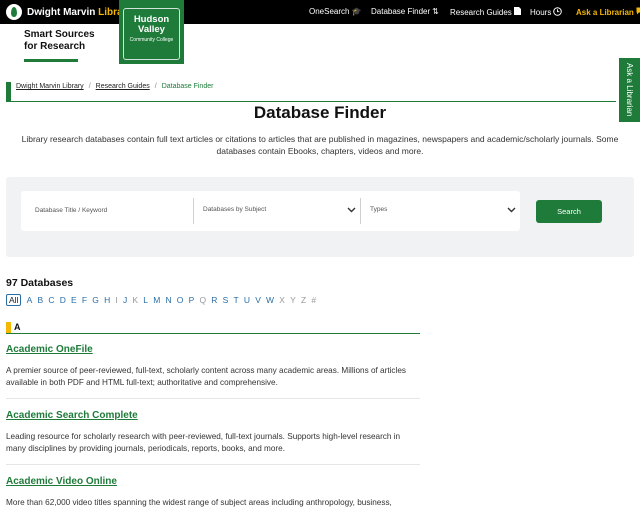  I want to click on page-title: Database Finder, so click(320, 112).